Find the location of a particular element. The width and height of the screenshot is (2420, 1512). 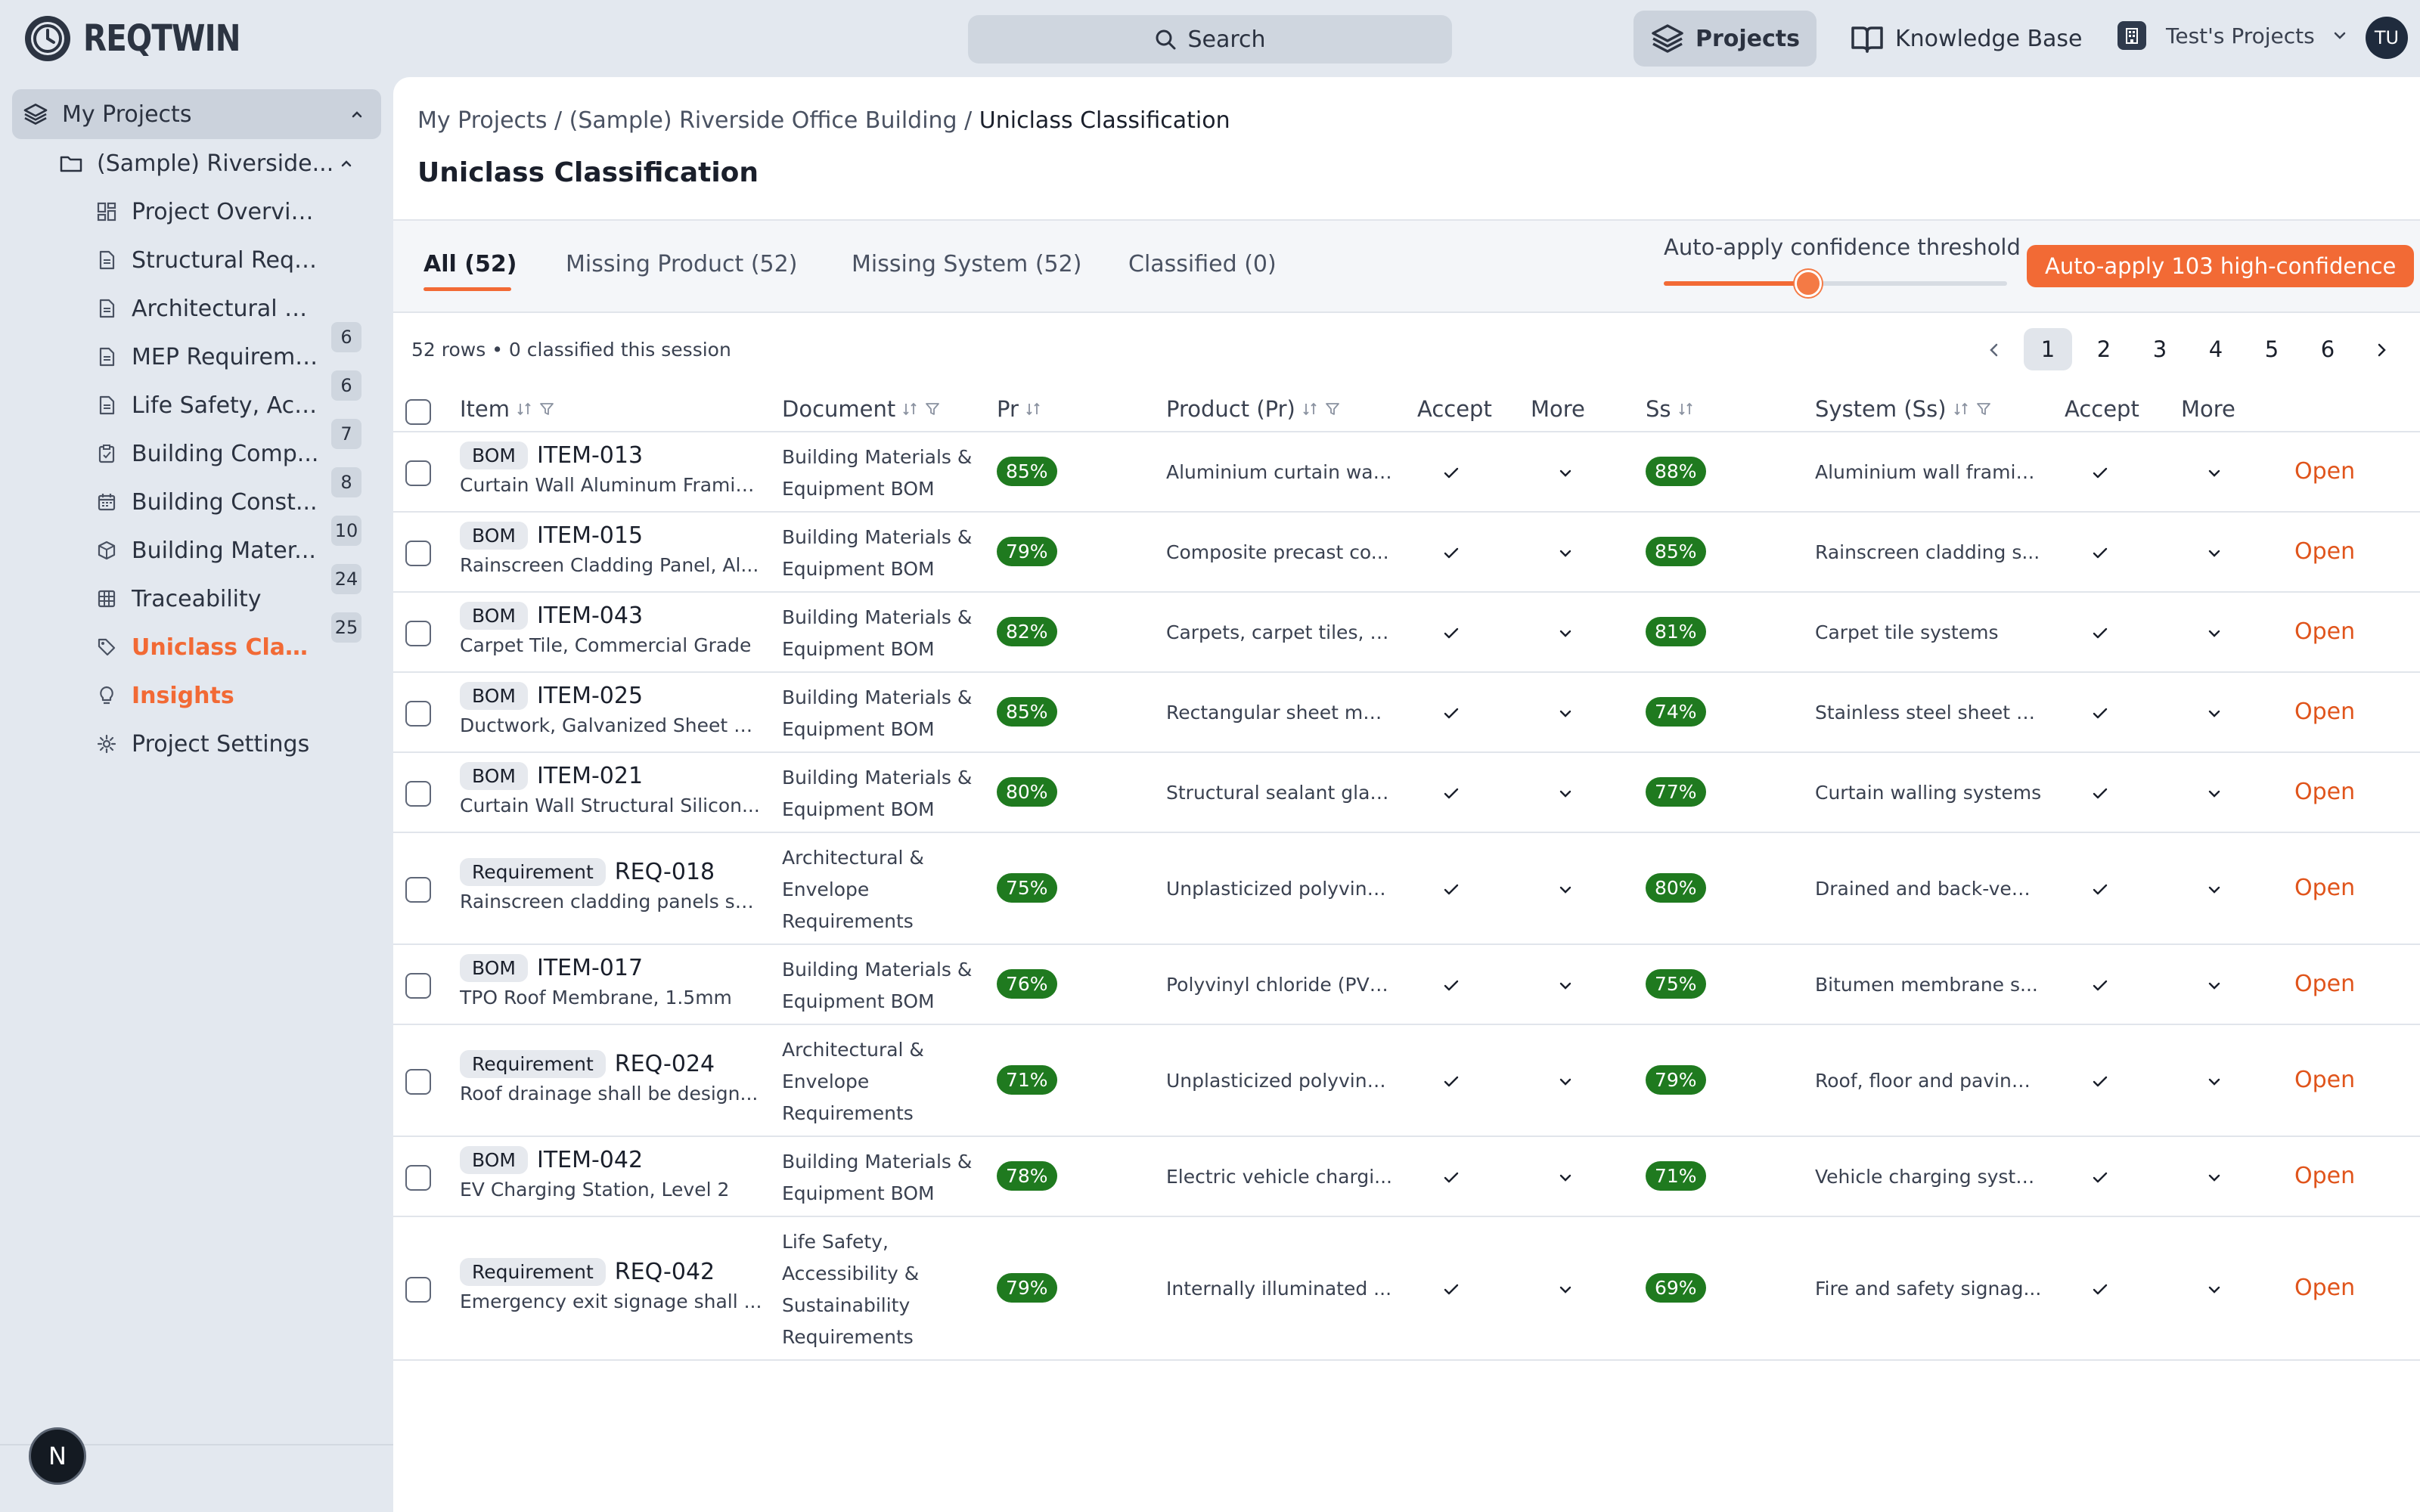

breadcrumb-project: (Sample) Riverside Office Building is located at coordinates (763, 121).